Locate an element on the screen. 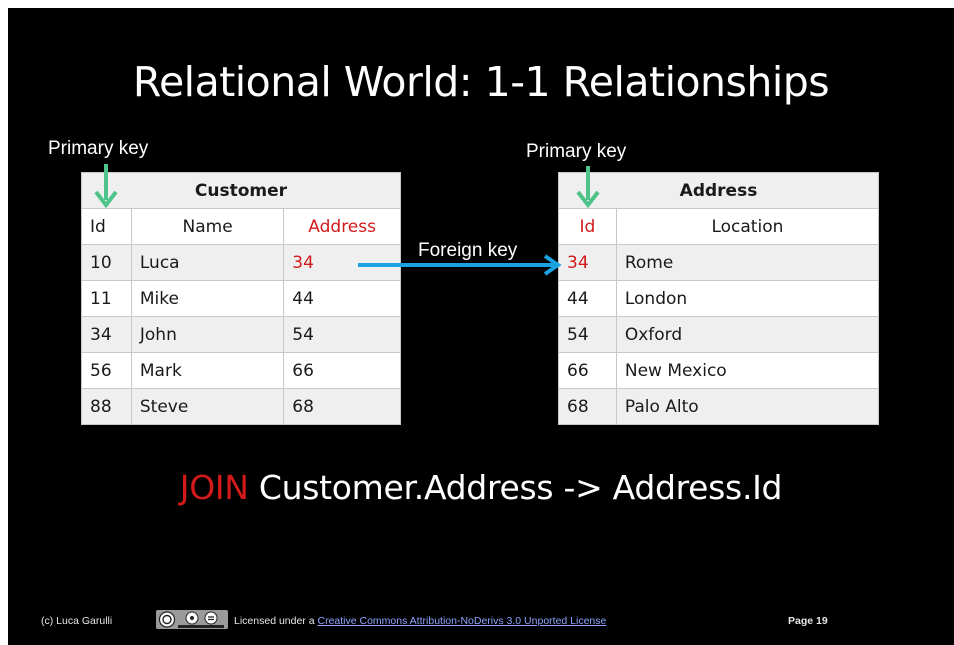 Image resolution: width=954 pixels, height=645 pixels. join-statement: JOIN Customer.Address -> Address.Id is located at coordinates (481, 488).